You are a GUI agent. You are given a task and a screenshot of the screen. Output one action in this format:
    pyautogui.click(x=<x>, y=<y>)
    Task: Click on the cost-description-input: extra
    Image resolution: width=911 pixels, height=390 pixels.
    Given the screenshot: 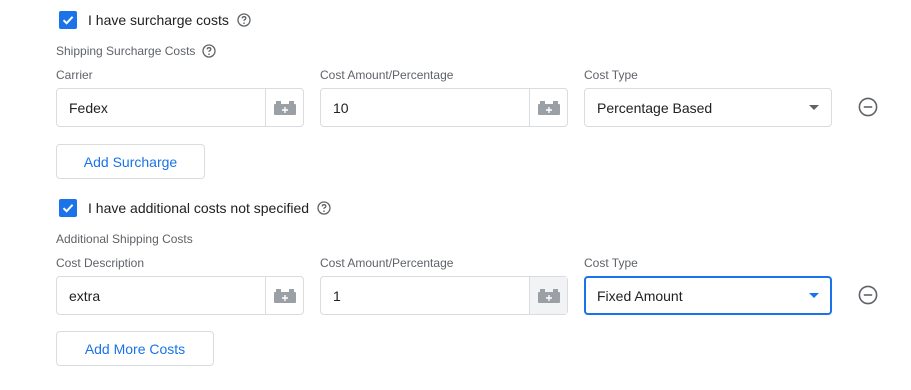 What is the action you would take?
    pyautogui.click(x=180, y=295)
    